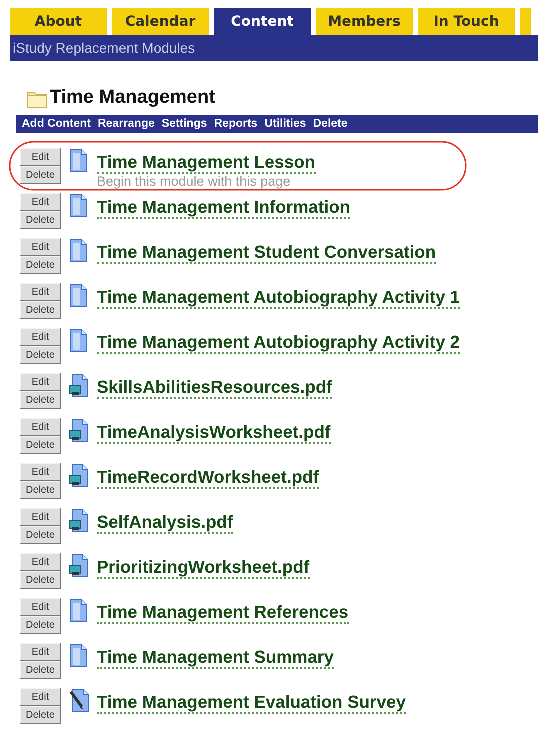 This screenshot has height=732, width=538. Describe the element at coordinates (364, 21) in the screenshot. I see `tab: Members` at that location.